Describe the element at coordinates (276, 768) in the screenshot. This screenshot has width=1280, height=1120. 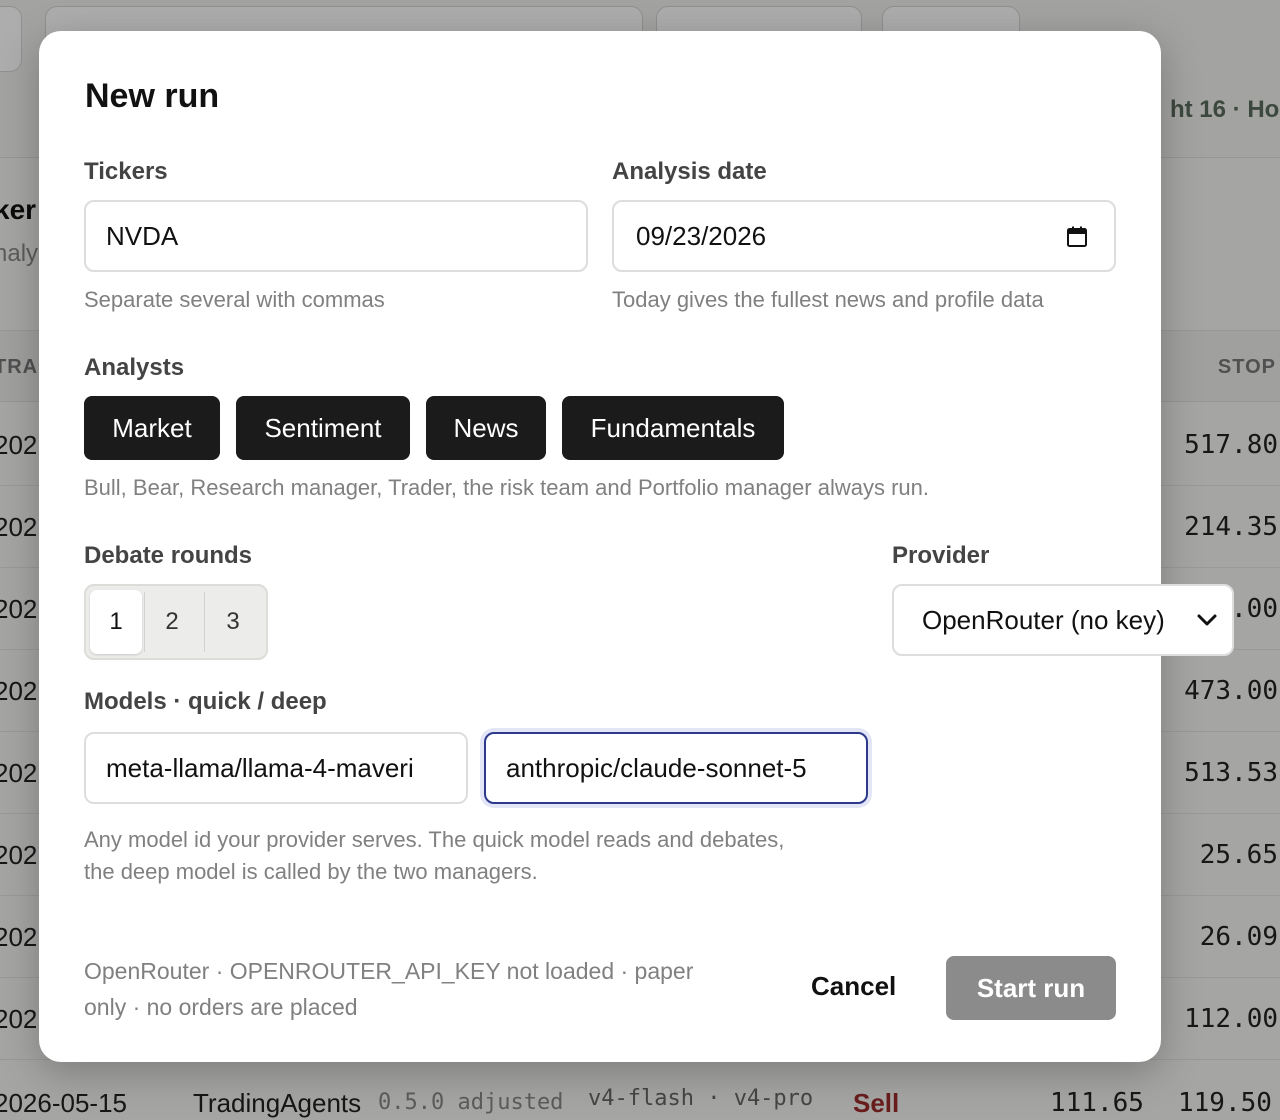
I see `quick-model-input: meta-llama/llama-4-maveri` at that location.